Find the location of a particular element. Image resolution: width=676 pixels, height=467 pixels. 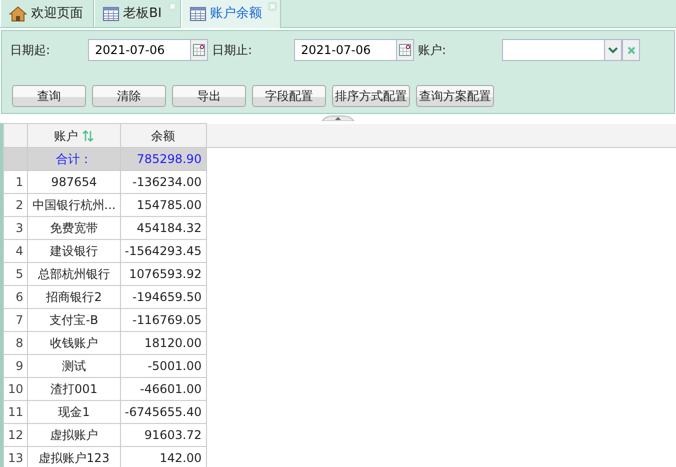

row-number: 12 is located at coordinates (16, 435).